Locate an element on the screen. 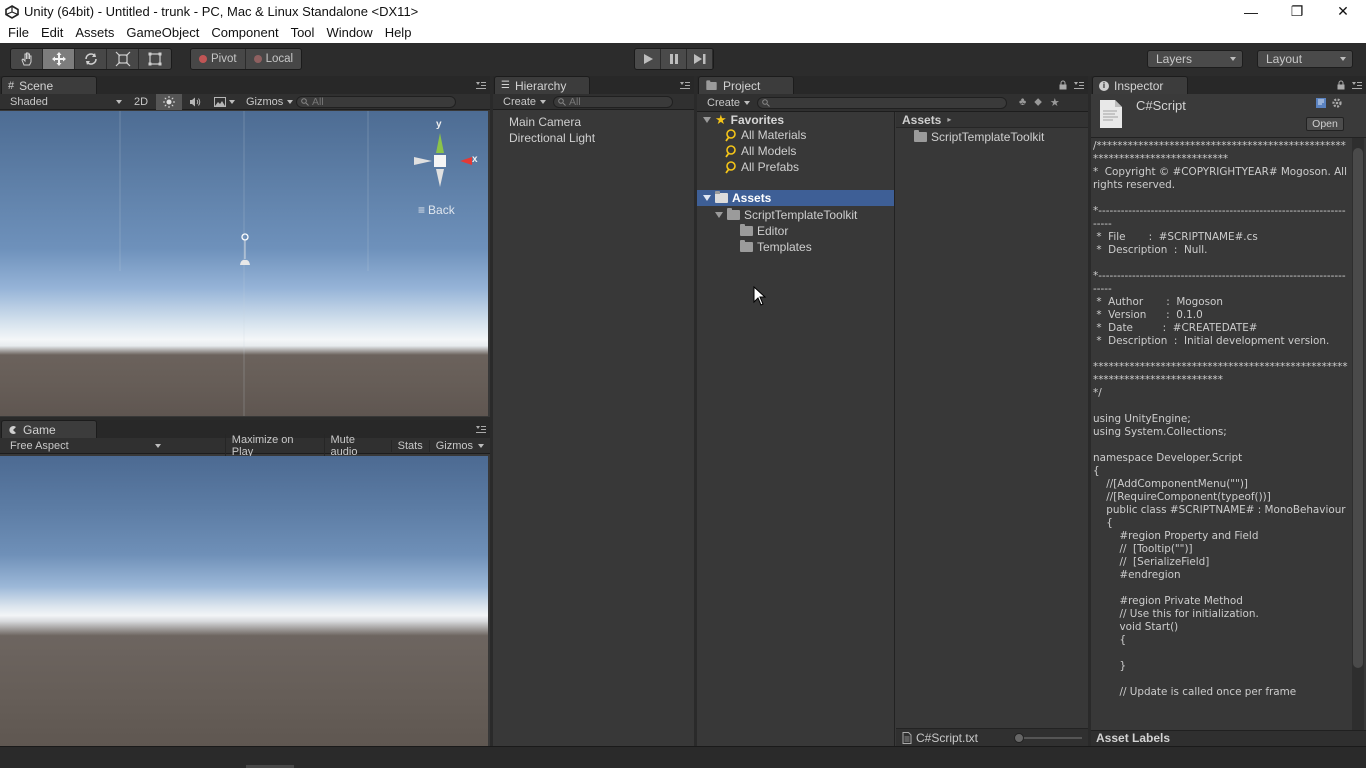 The image size is (1366, 768). open-button: Open is located at coordinates (1325, 124).